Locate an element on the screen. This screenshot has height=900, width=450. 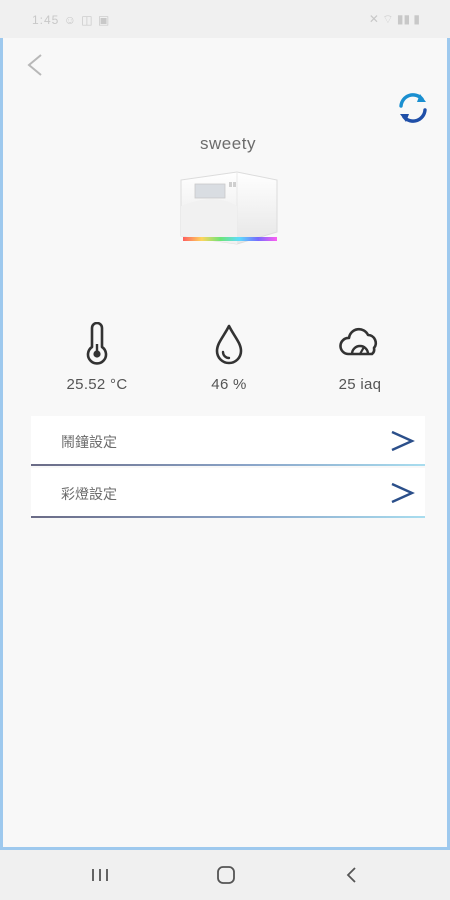
back-icon is located at coordinates (351, 875).